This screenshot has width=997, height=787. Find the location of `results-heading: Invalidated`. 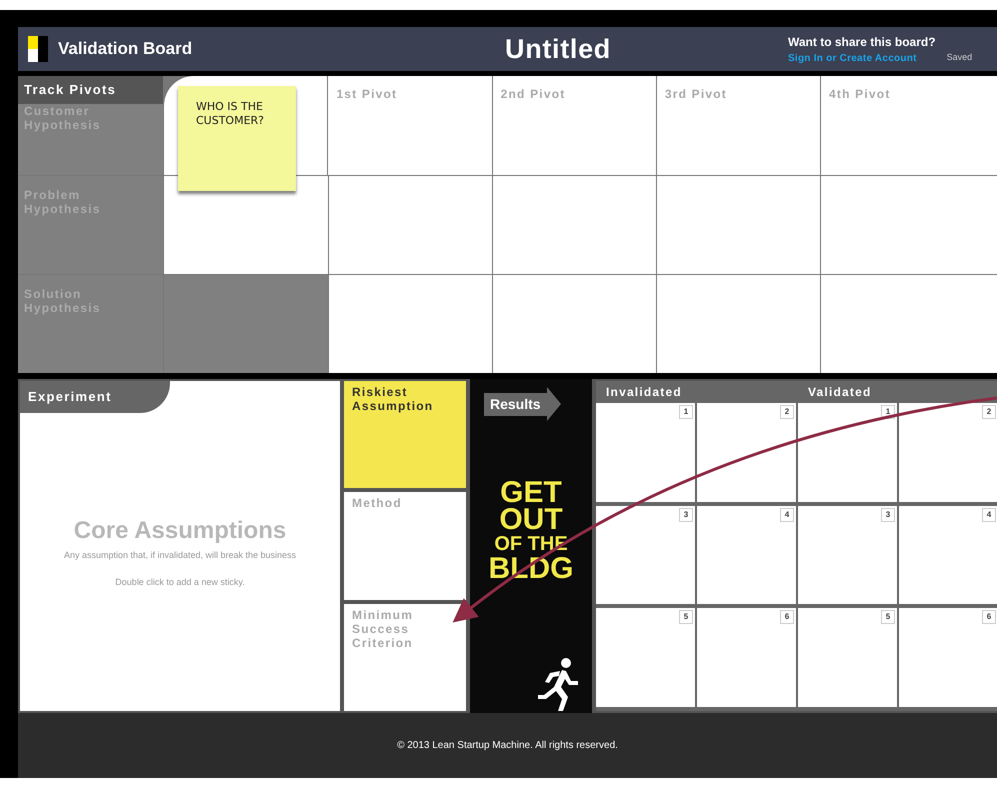

results-heading: Invalidated is located at coordinates (644, 392).